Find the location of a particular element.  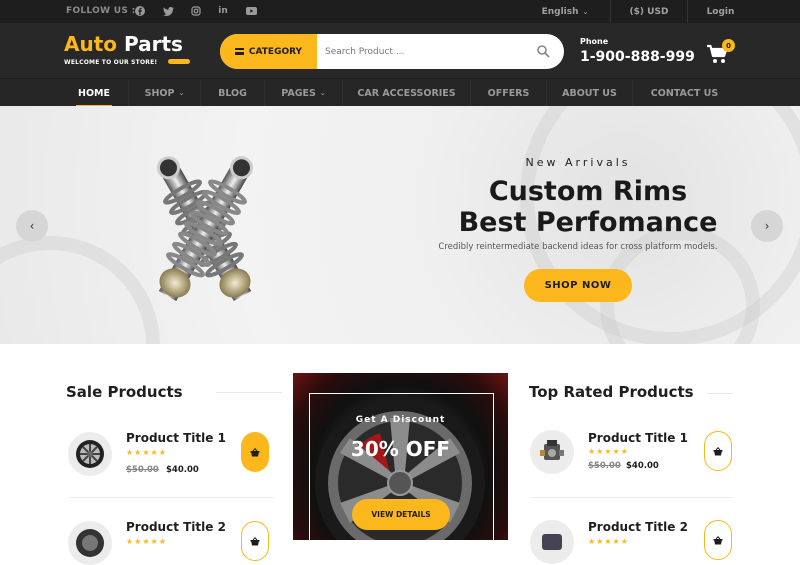

nav-shop: SHOP ⌄ is located at coordinates (164, 93).